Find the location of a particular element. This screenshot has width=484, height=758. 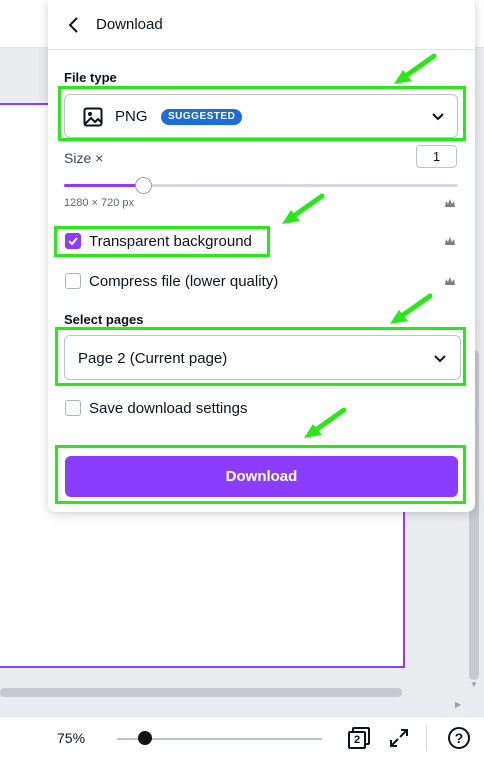

scroll-right-arrow-icon: ▶ is located at coordinates (458, 704).